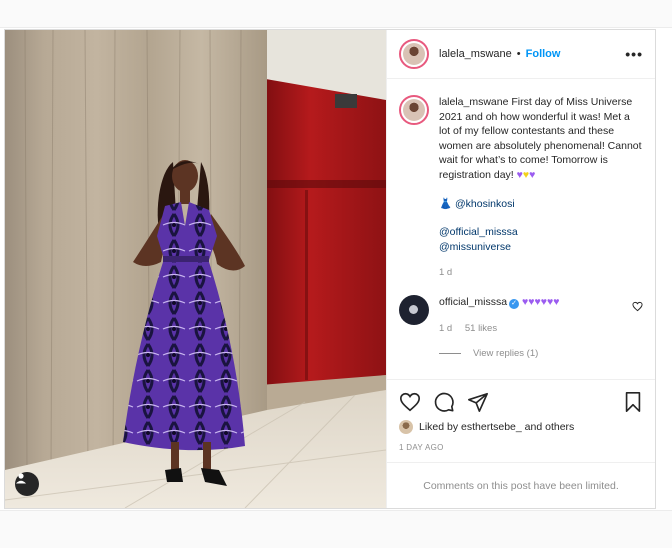 The height and width of the screenshot is (548, 672). I want to click on mention-official-misssa: @official_misssa, so click(541, 232).